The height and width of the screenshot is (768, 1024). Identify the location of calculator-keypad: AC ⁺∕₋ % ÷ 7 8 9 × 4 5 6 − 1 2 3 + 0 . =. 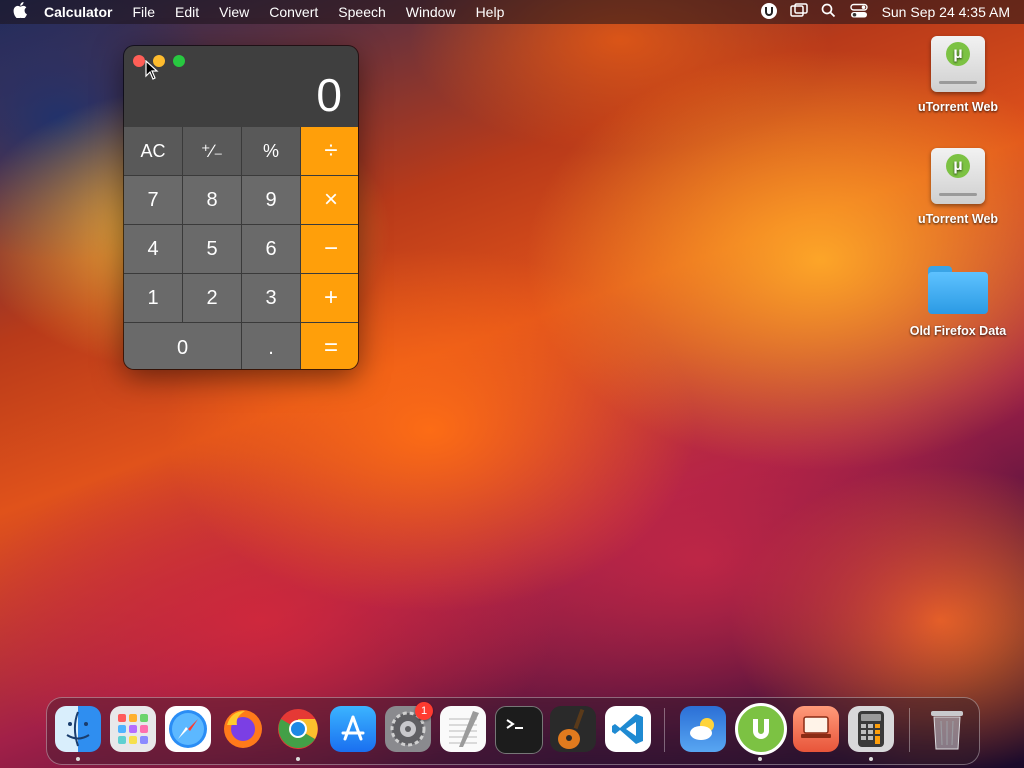
(241, 248).